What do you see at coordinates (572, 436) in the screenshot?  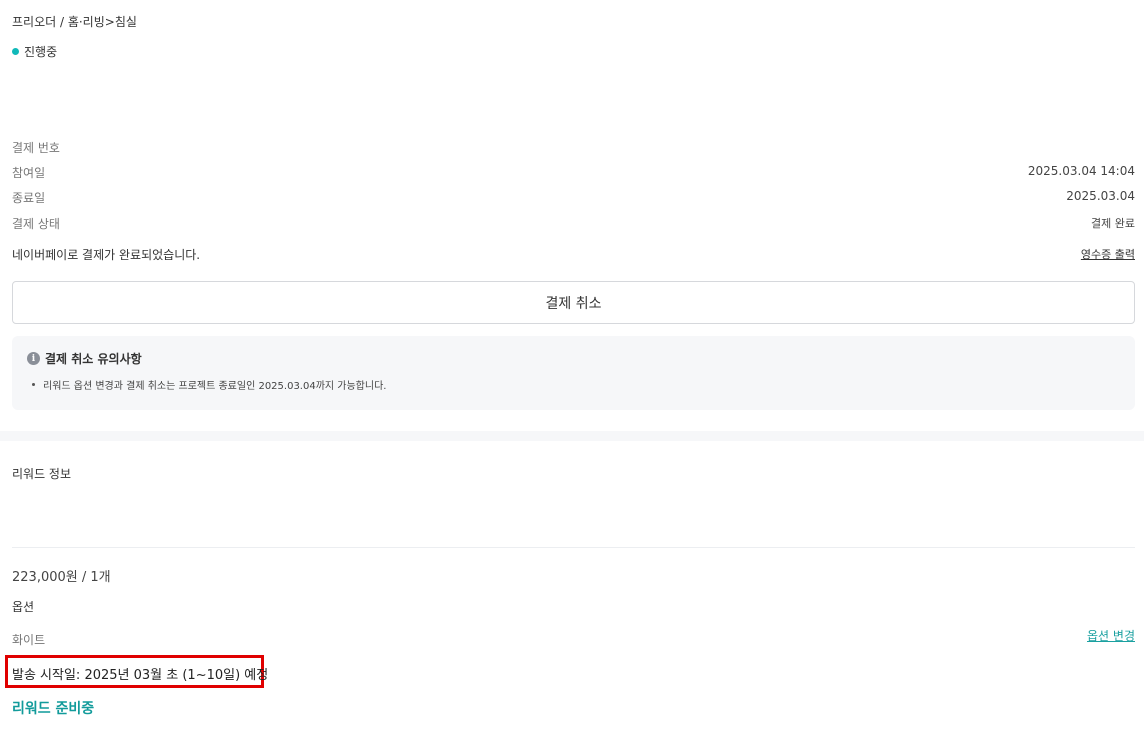 I see `section-divider` at bounding box center [572, 436].